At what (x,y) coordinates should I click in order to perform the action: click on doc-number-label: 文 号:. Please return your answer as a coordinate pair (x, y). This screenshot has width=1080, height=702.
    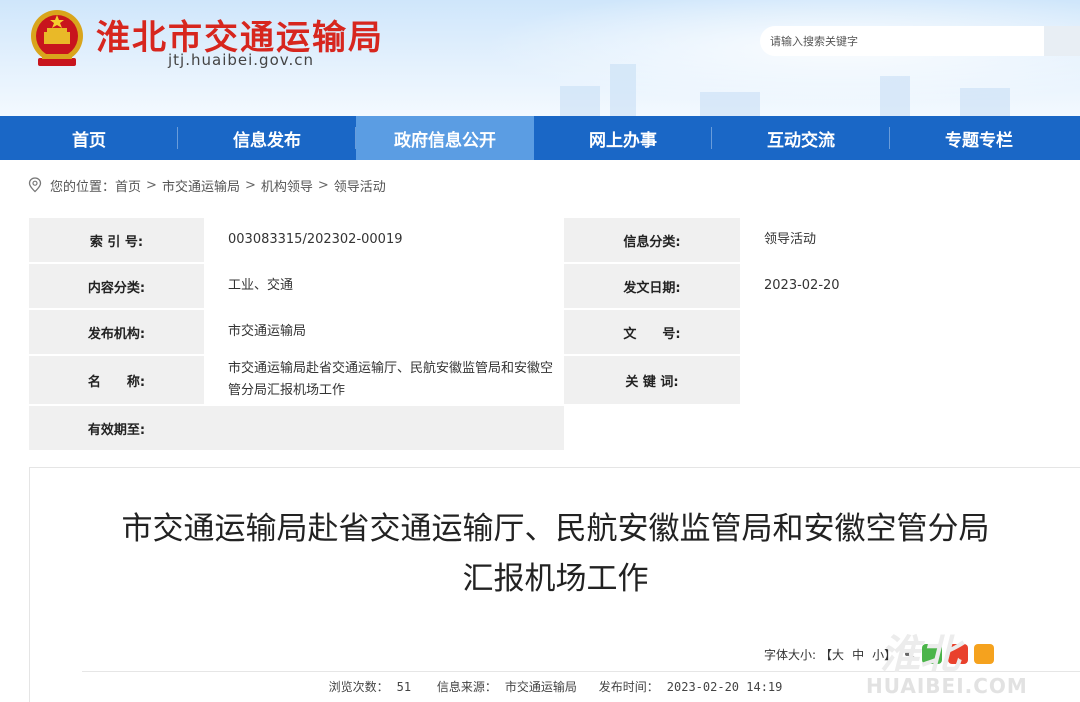
    Looking at the image, I should click on (652, 332).